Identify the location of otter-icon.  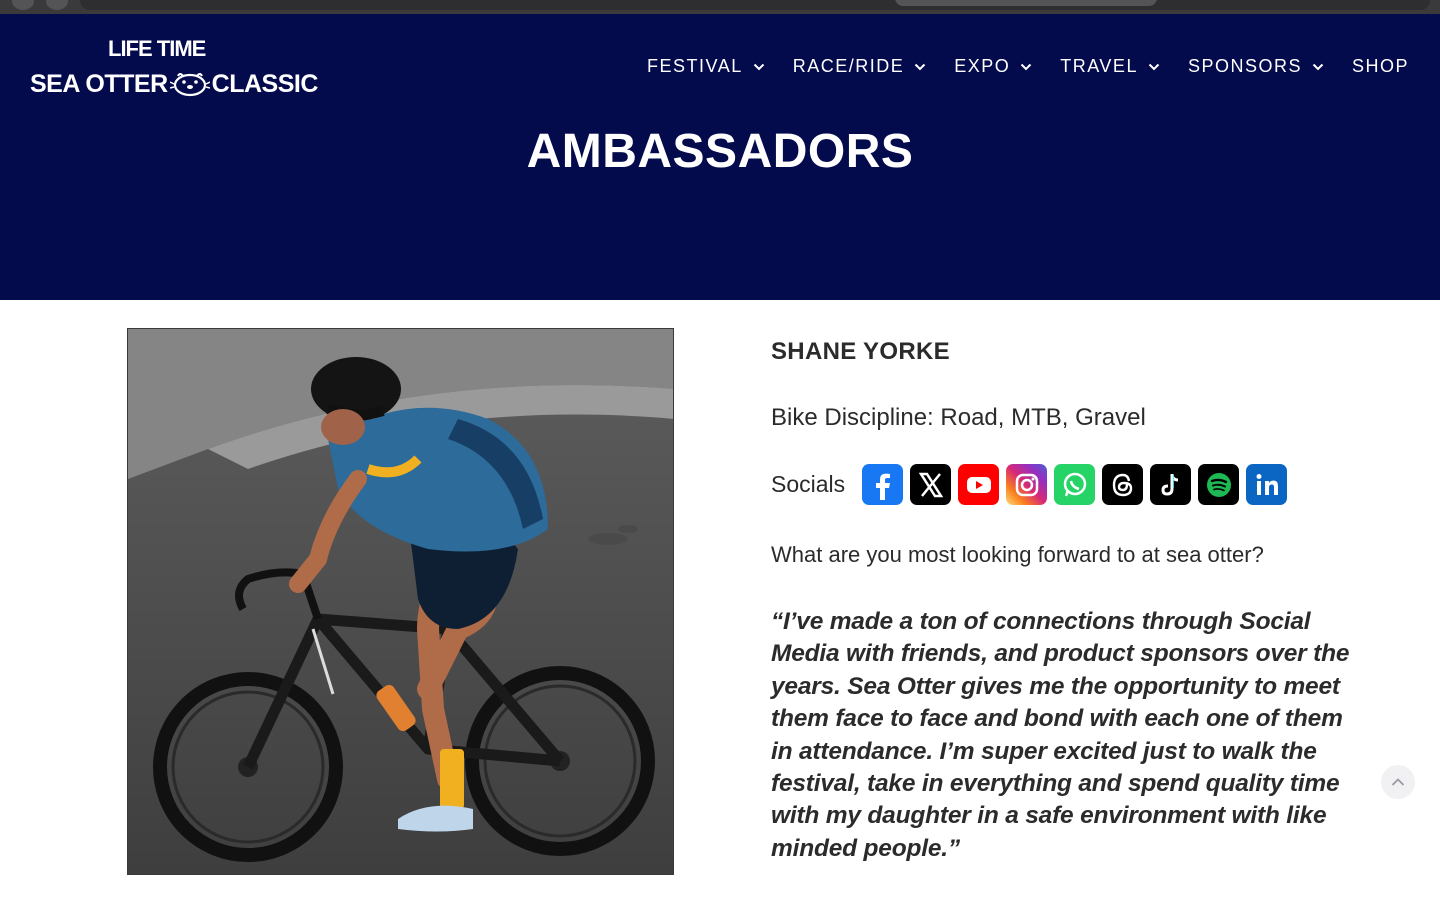
(189, 85).